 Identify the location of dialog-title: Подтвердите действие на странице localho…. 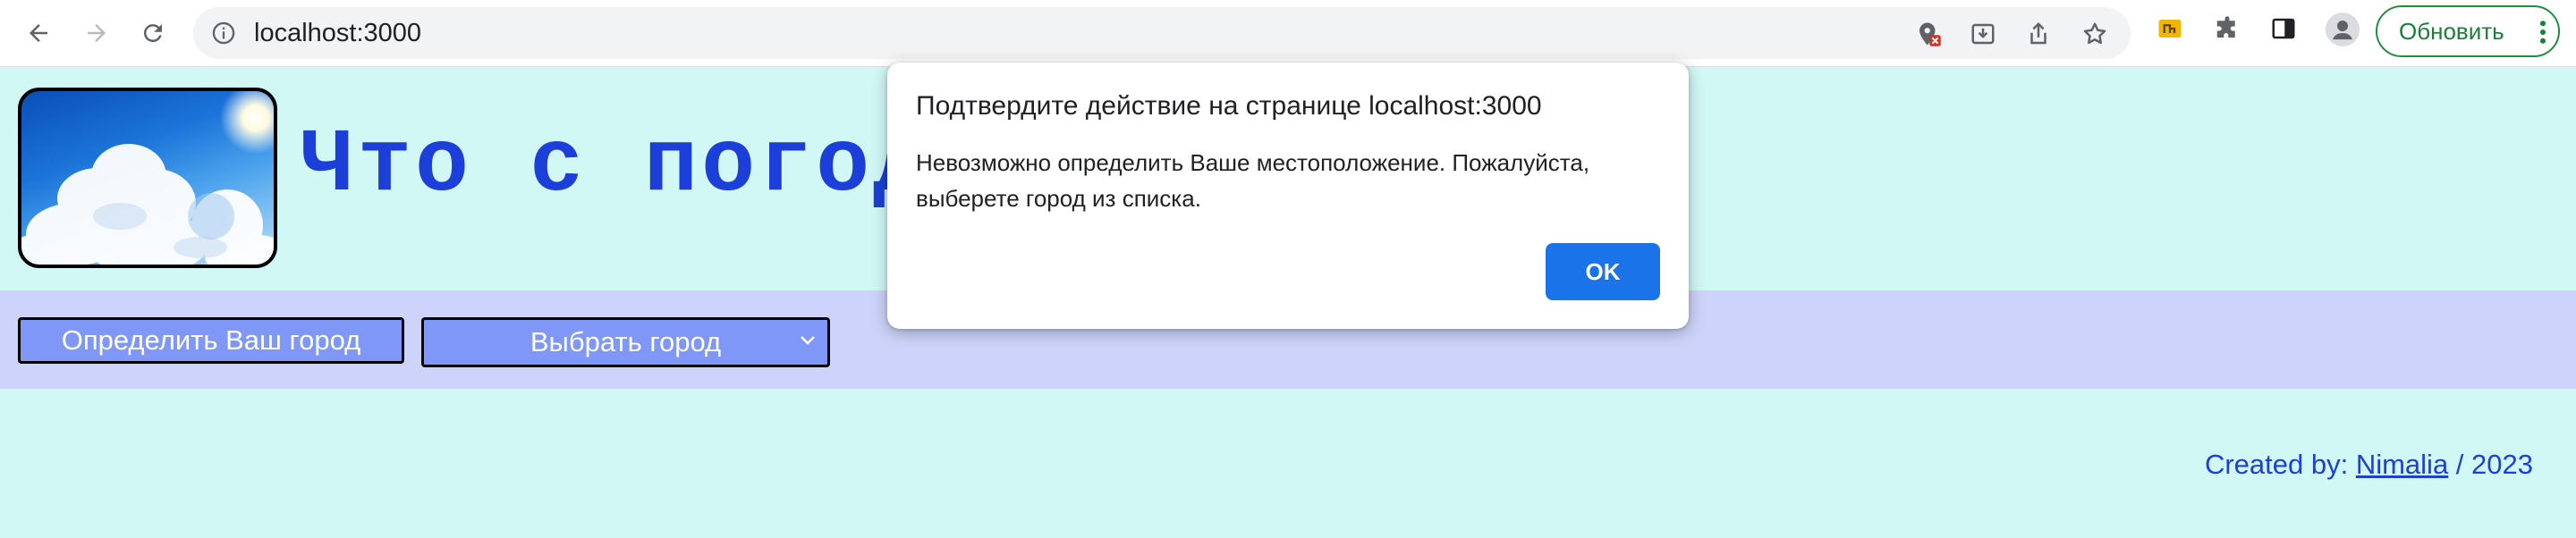
(1229, 106).